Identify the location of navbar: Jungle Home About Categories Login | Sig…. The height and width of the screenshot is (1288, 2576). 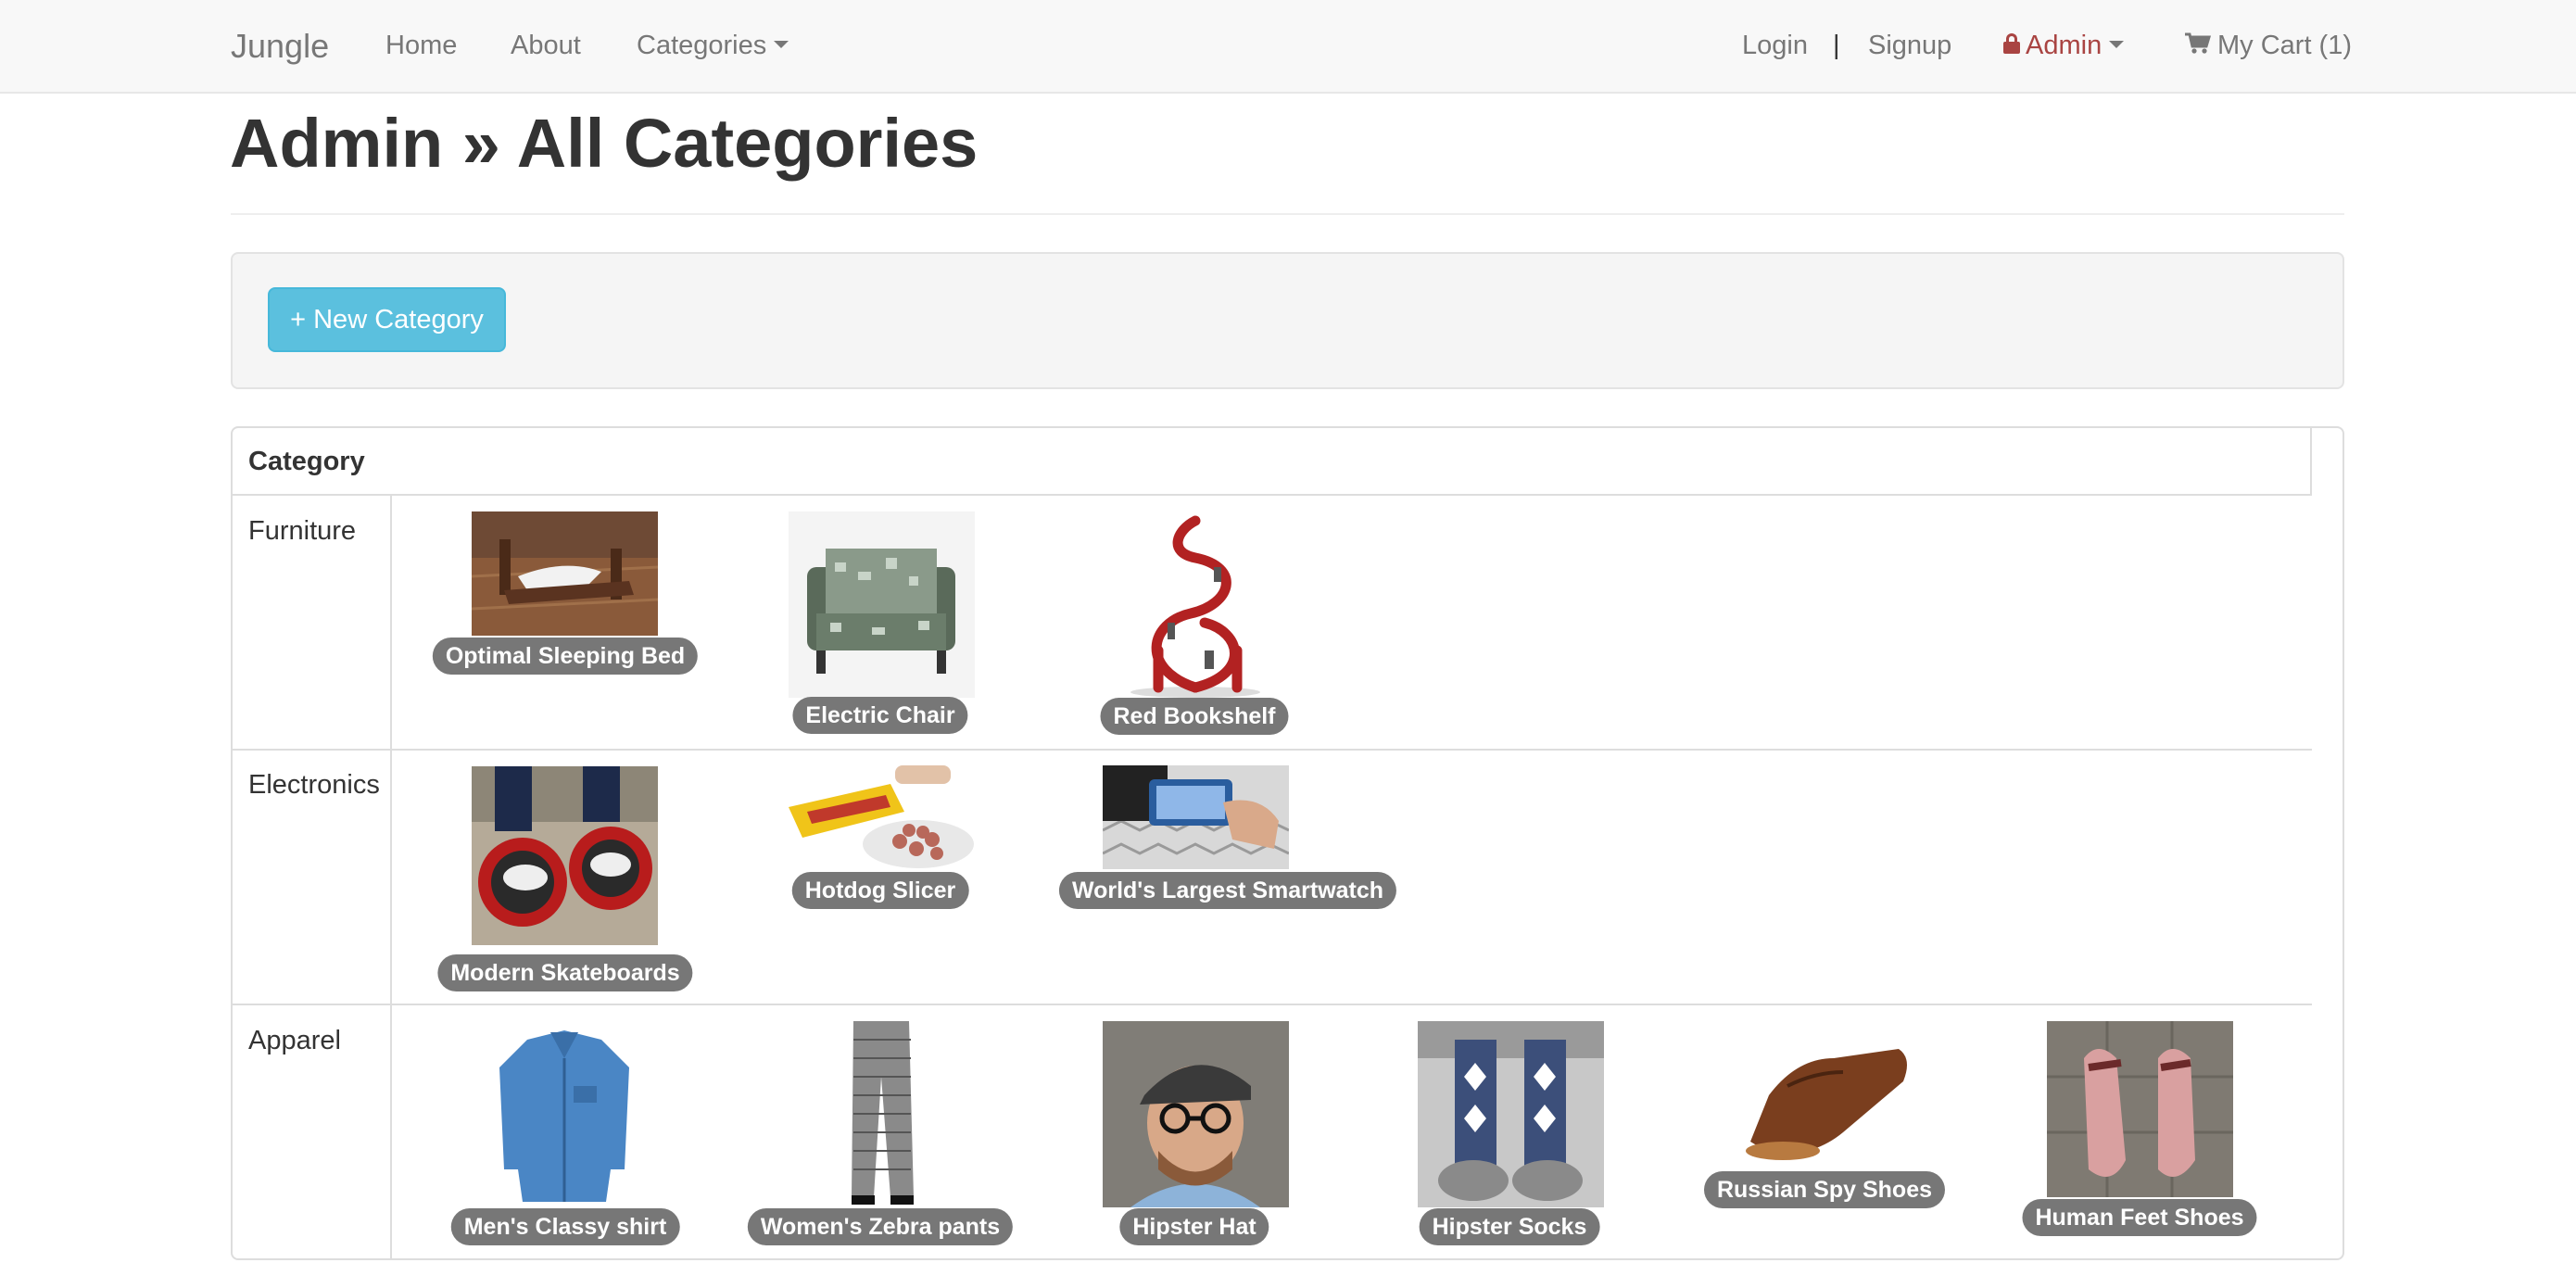
(1288, 47).